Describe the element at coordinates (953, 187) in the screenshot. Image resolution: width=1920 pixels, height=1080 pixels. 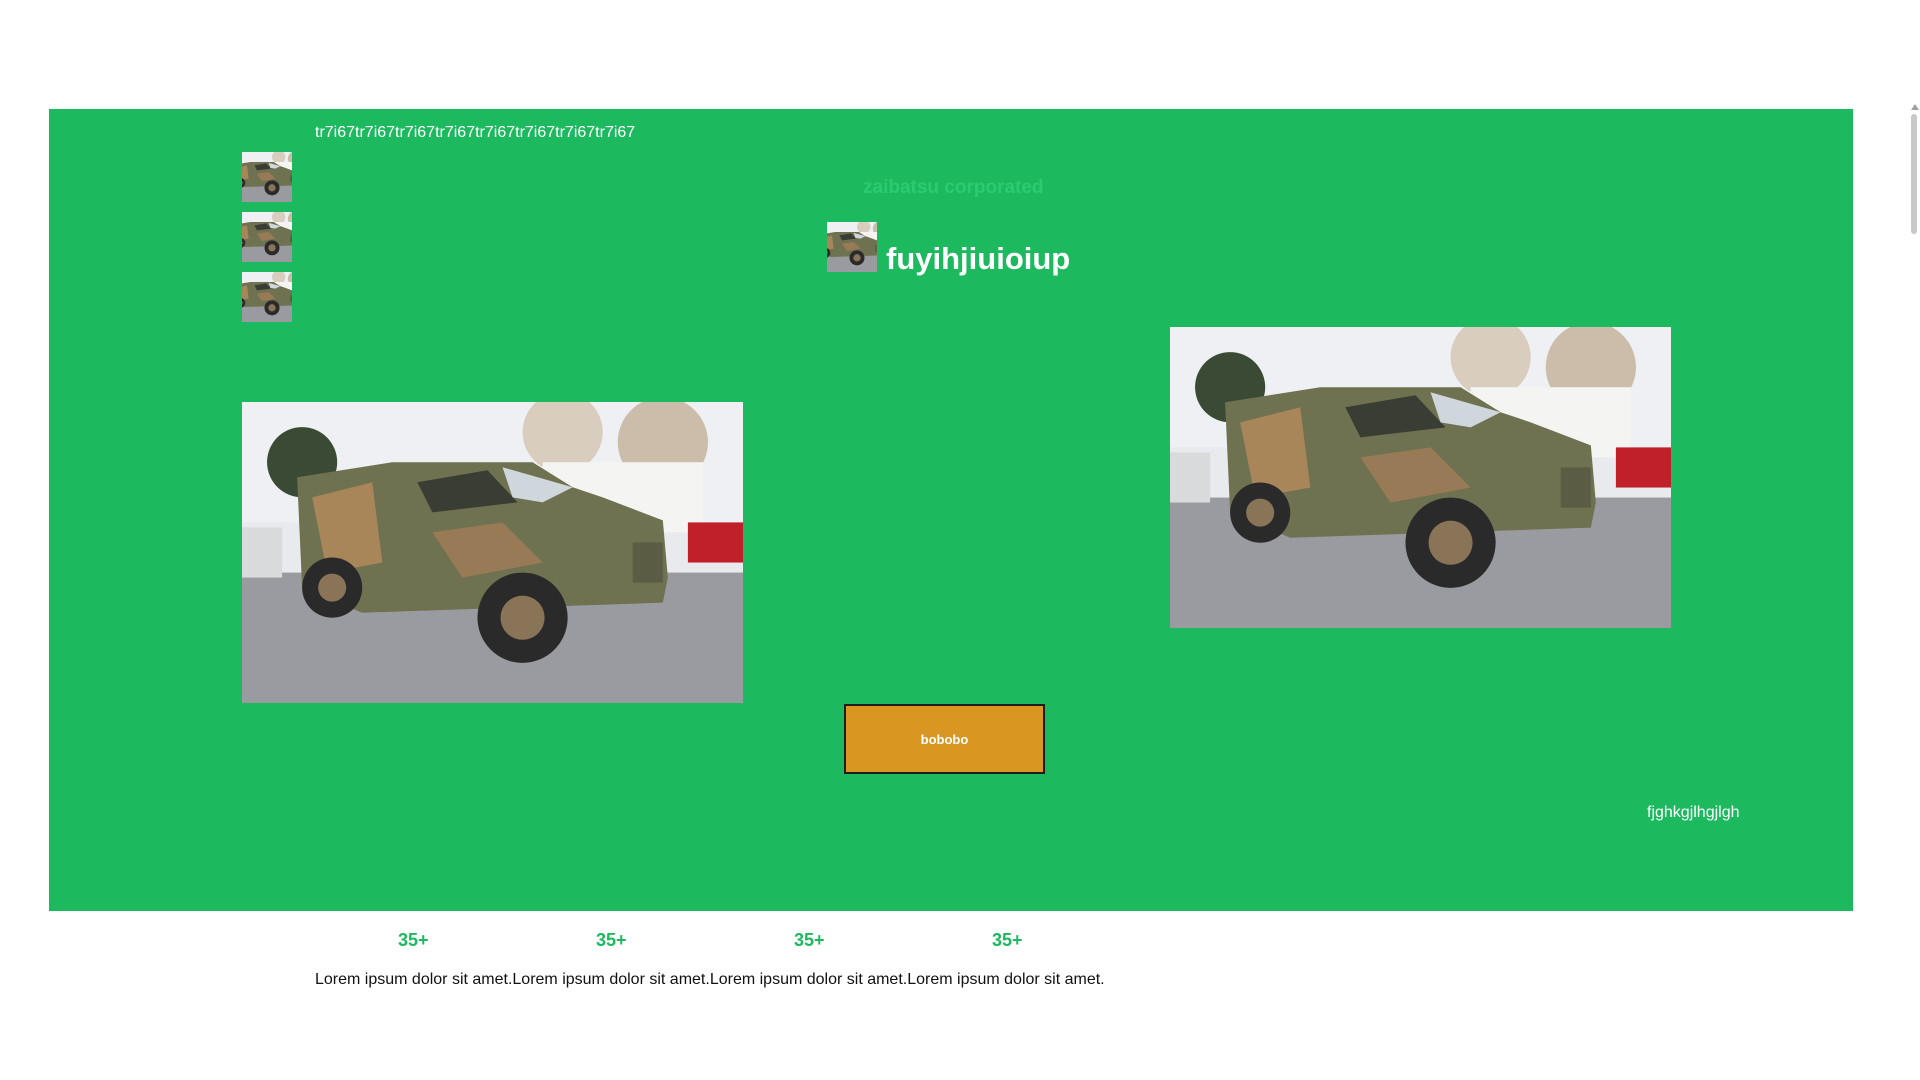
I see `corporation-label: zaibatsu corporated` at that location.